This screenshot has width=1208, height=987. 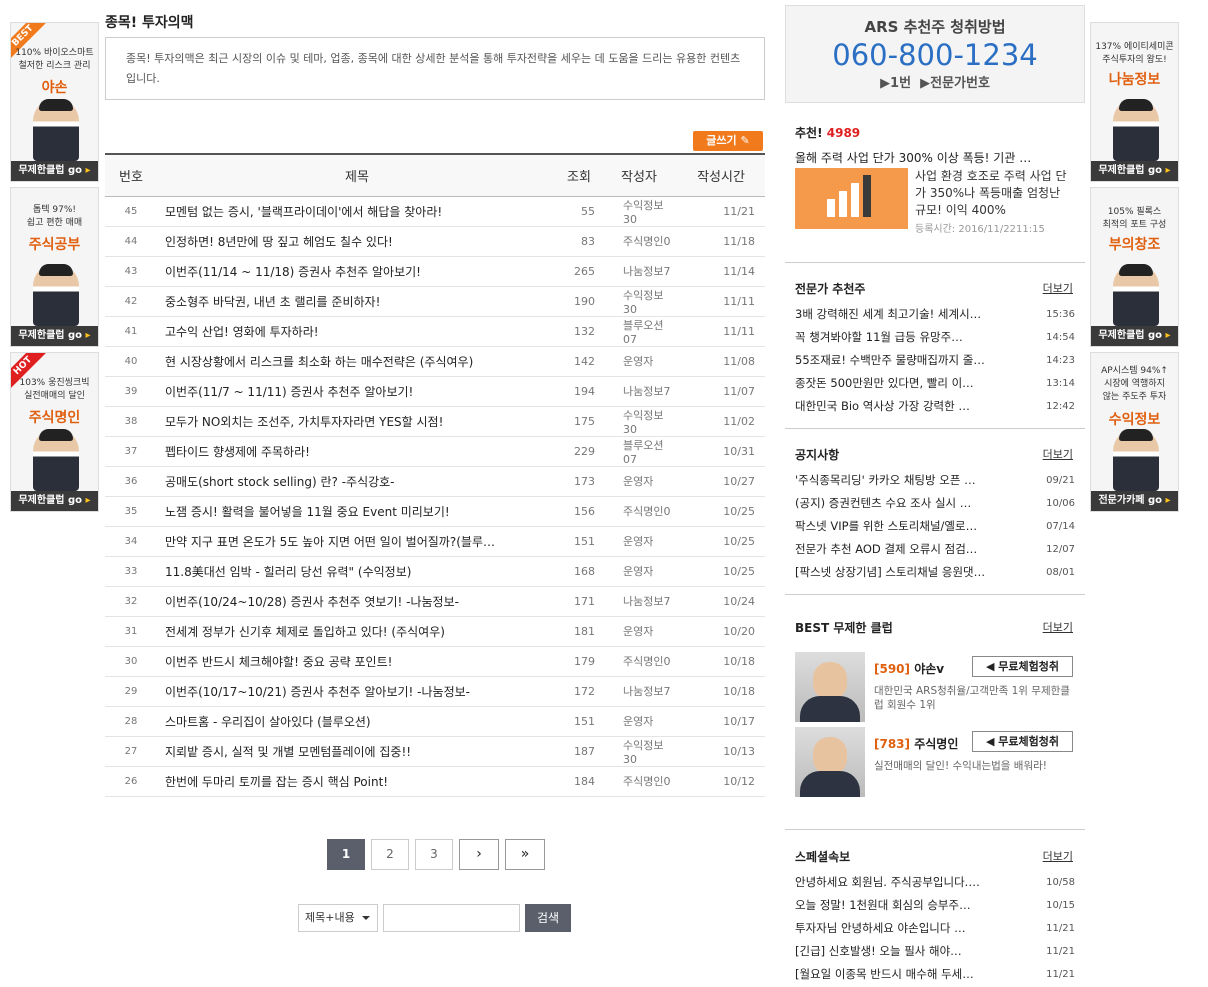 I want to click on write-button: 글쓰기 ✎, so click(x=728, y=141).